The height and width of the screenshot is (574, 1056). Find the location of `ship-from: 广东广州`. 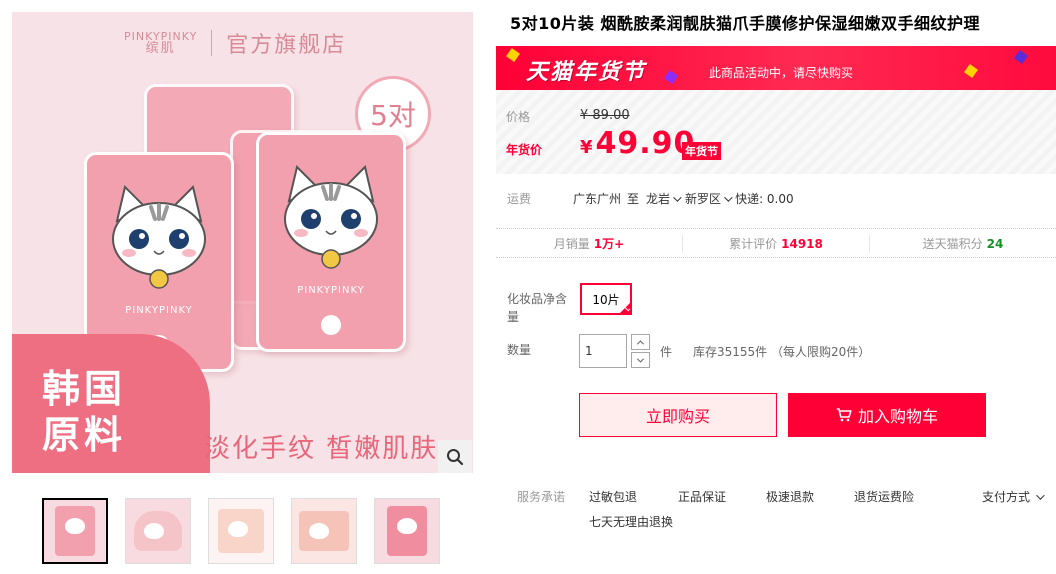

ship-from: 广东广州 is located at coordinates (597, 199).